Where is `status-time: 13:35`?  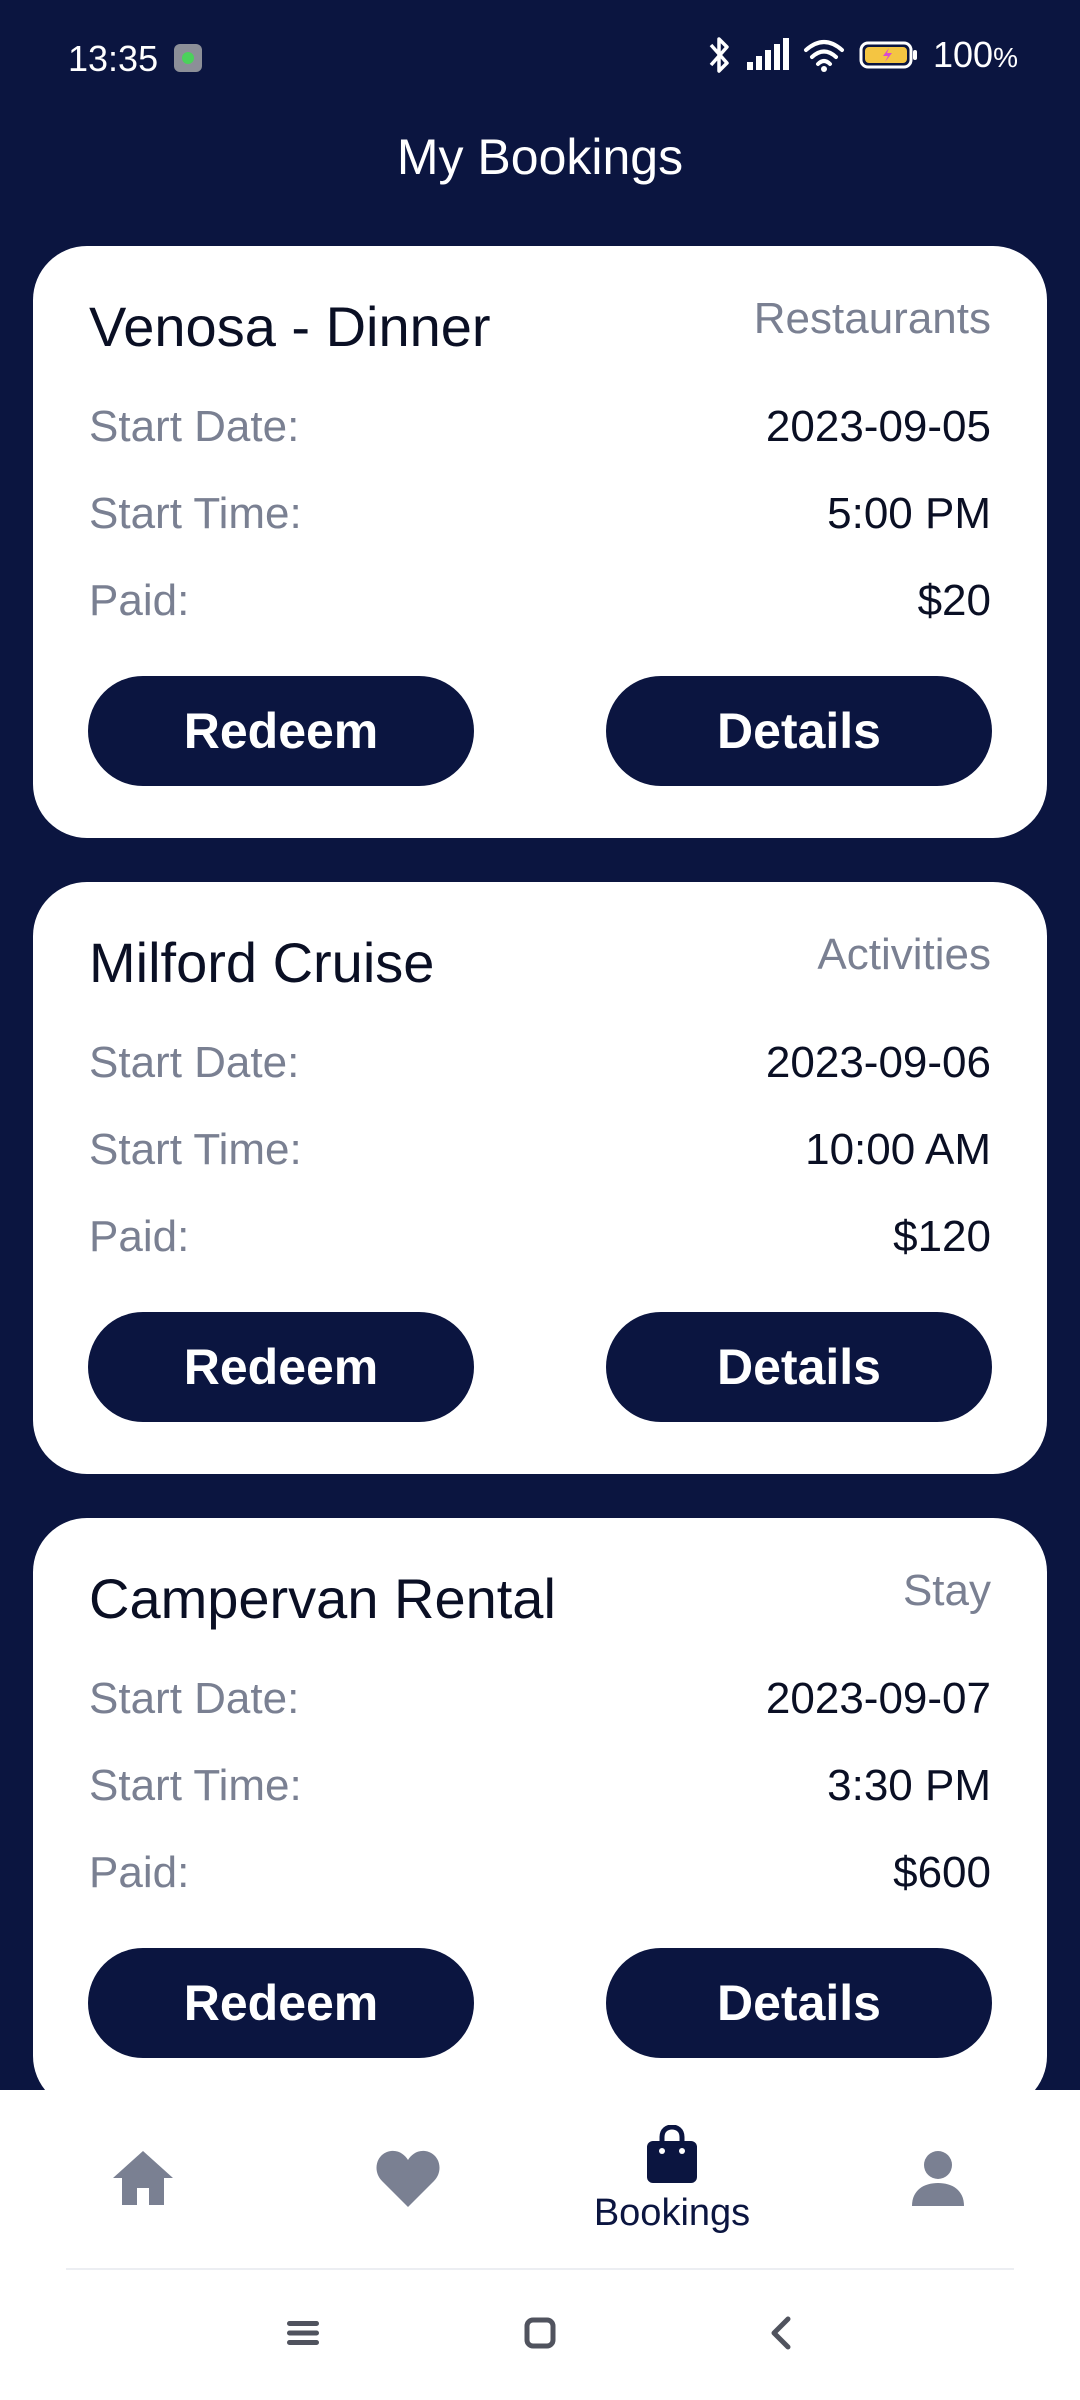 status-time: 13:35 is located at coordinates (113, 58).